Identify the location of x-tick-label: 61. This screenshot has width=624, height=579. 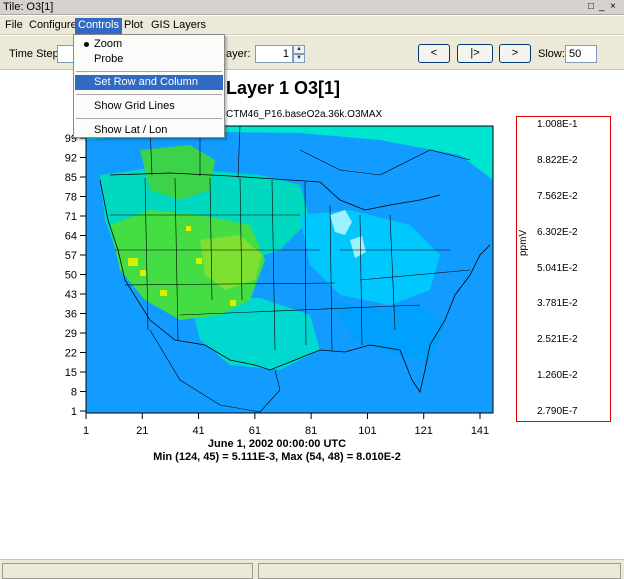
(255, 431).